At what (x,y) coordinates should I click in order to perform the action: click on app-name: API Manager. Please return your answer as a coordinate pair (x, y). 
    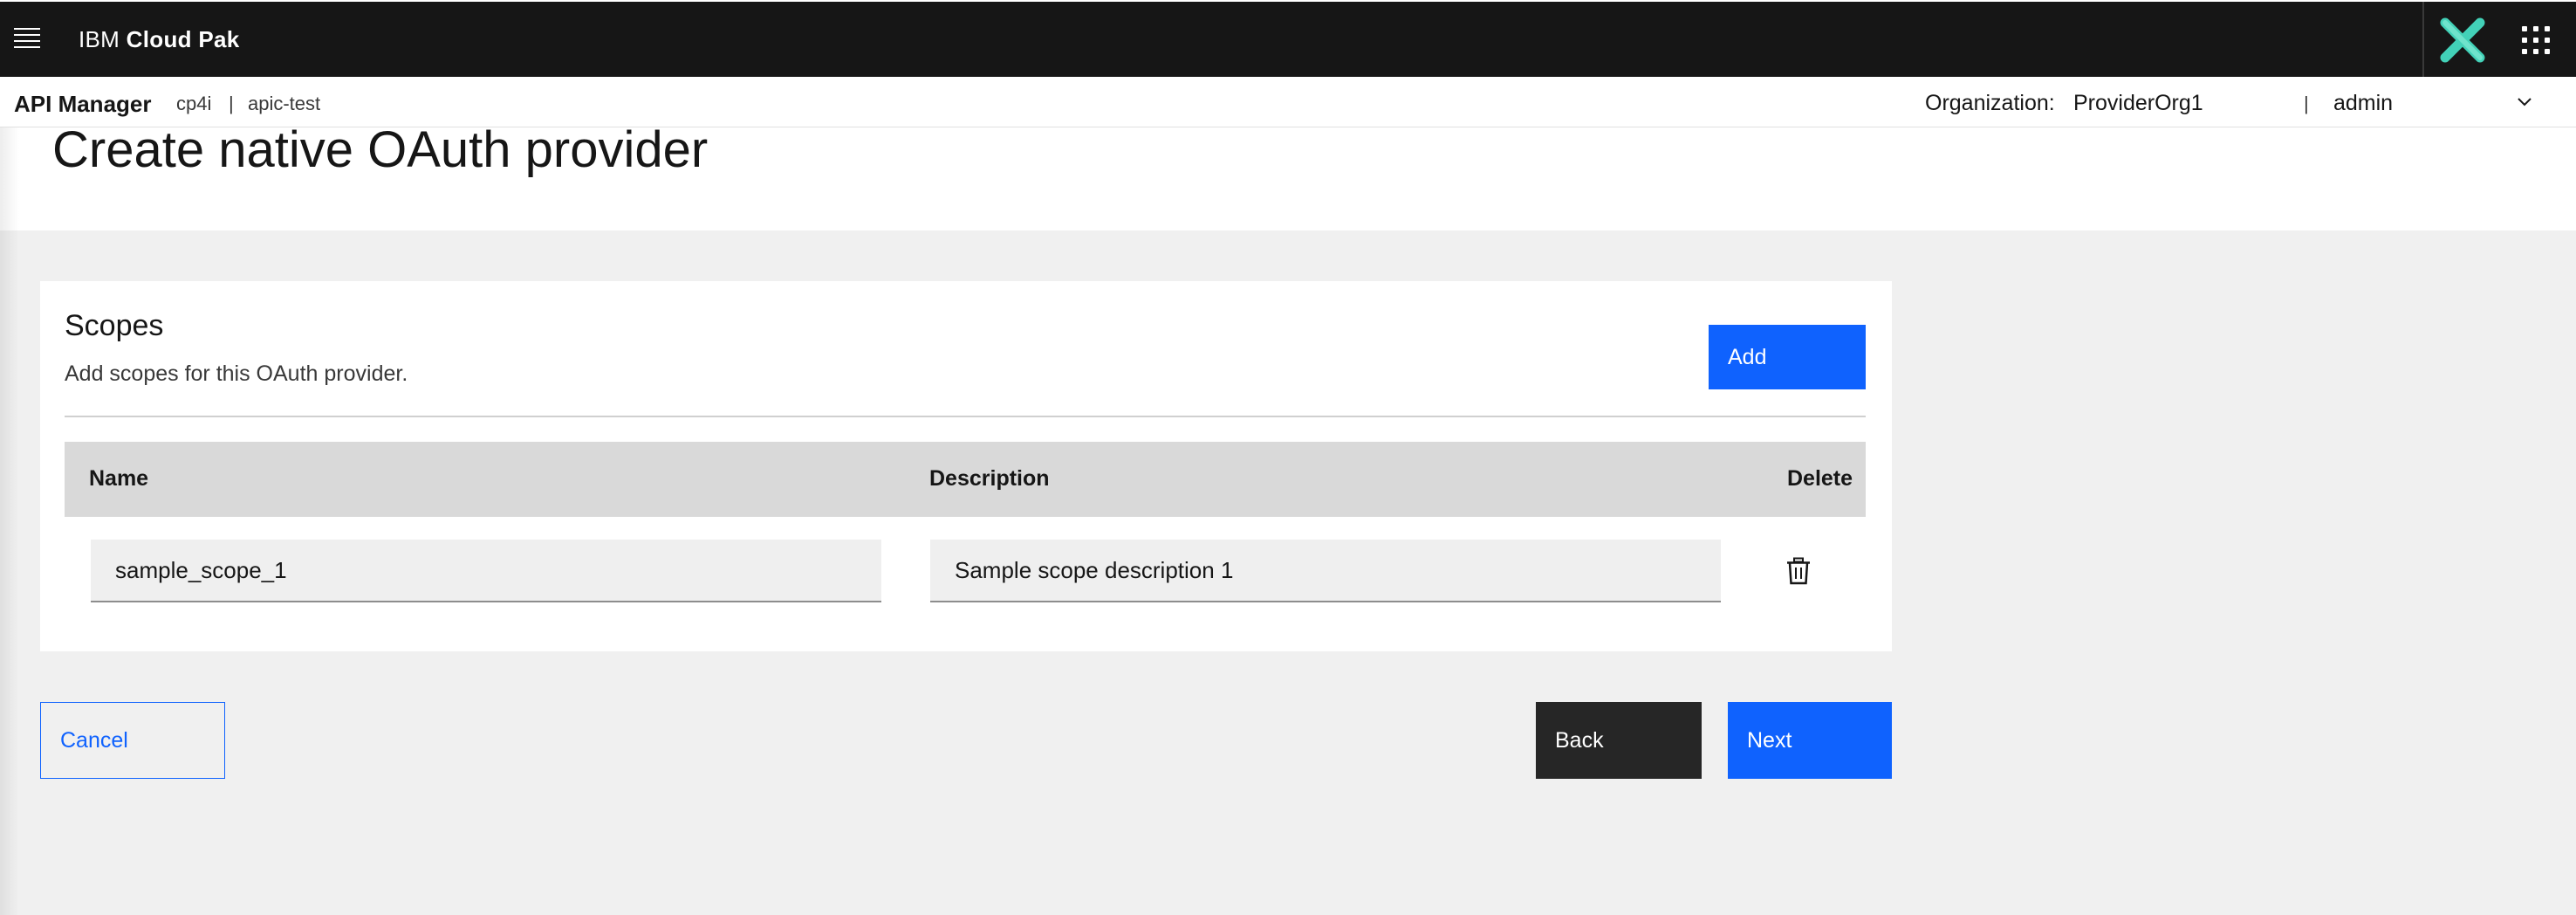
    Looking at the image, I should click on (83, 104).